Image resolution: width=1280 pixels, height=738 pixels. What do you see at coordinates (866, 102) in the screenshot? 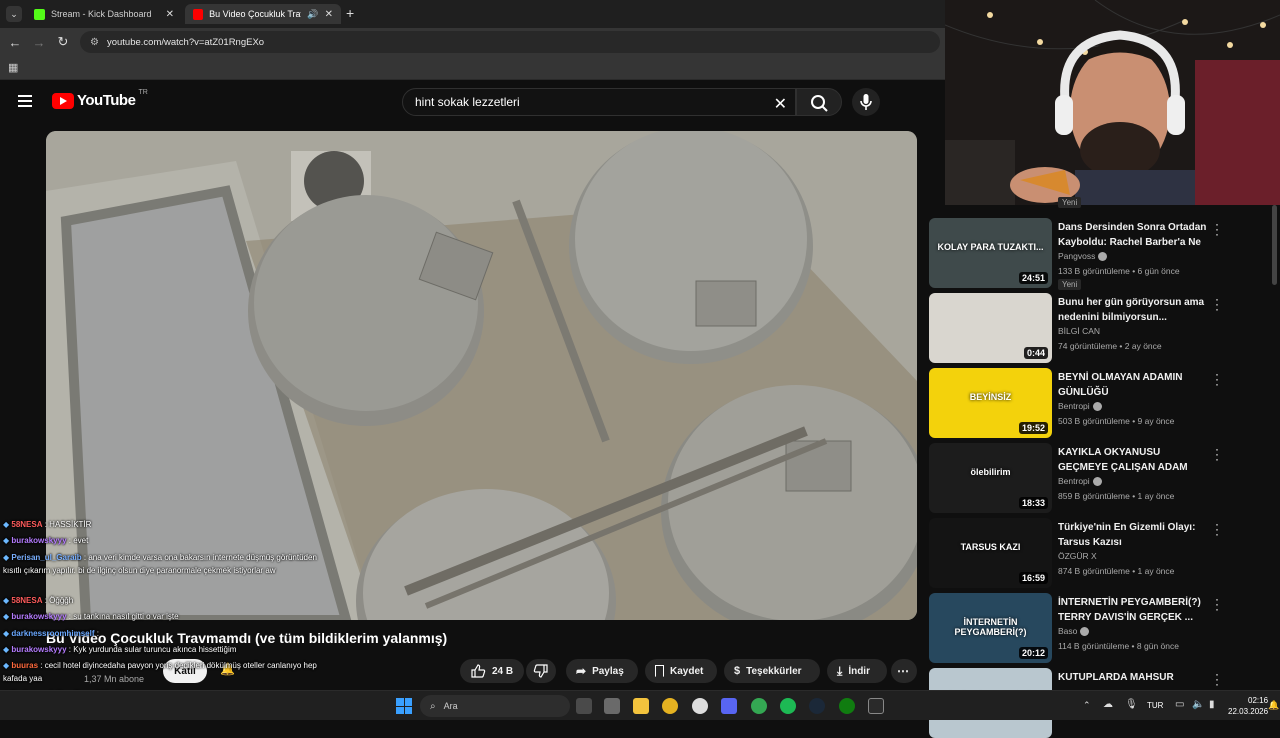
I see `voice-search-button` at bounding box center [866, 102].